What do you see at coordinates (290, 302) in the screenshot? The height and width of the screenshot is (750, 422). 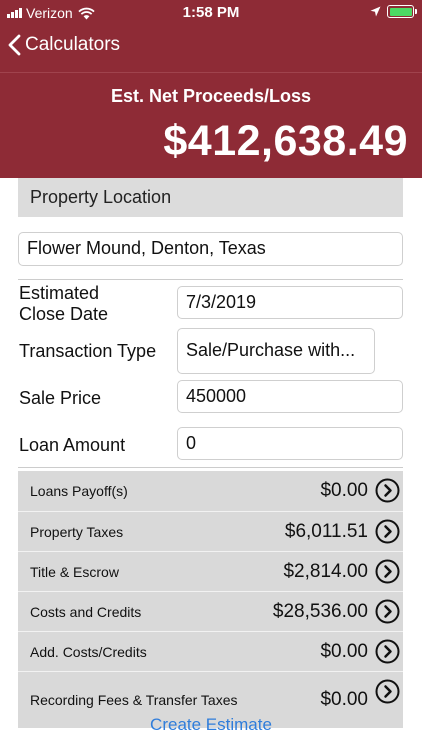 I see `close-date-field: 7/3/2019` at bounding box center [290, 302].